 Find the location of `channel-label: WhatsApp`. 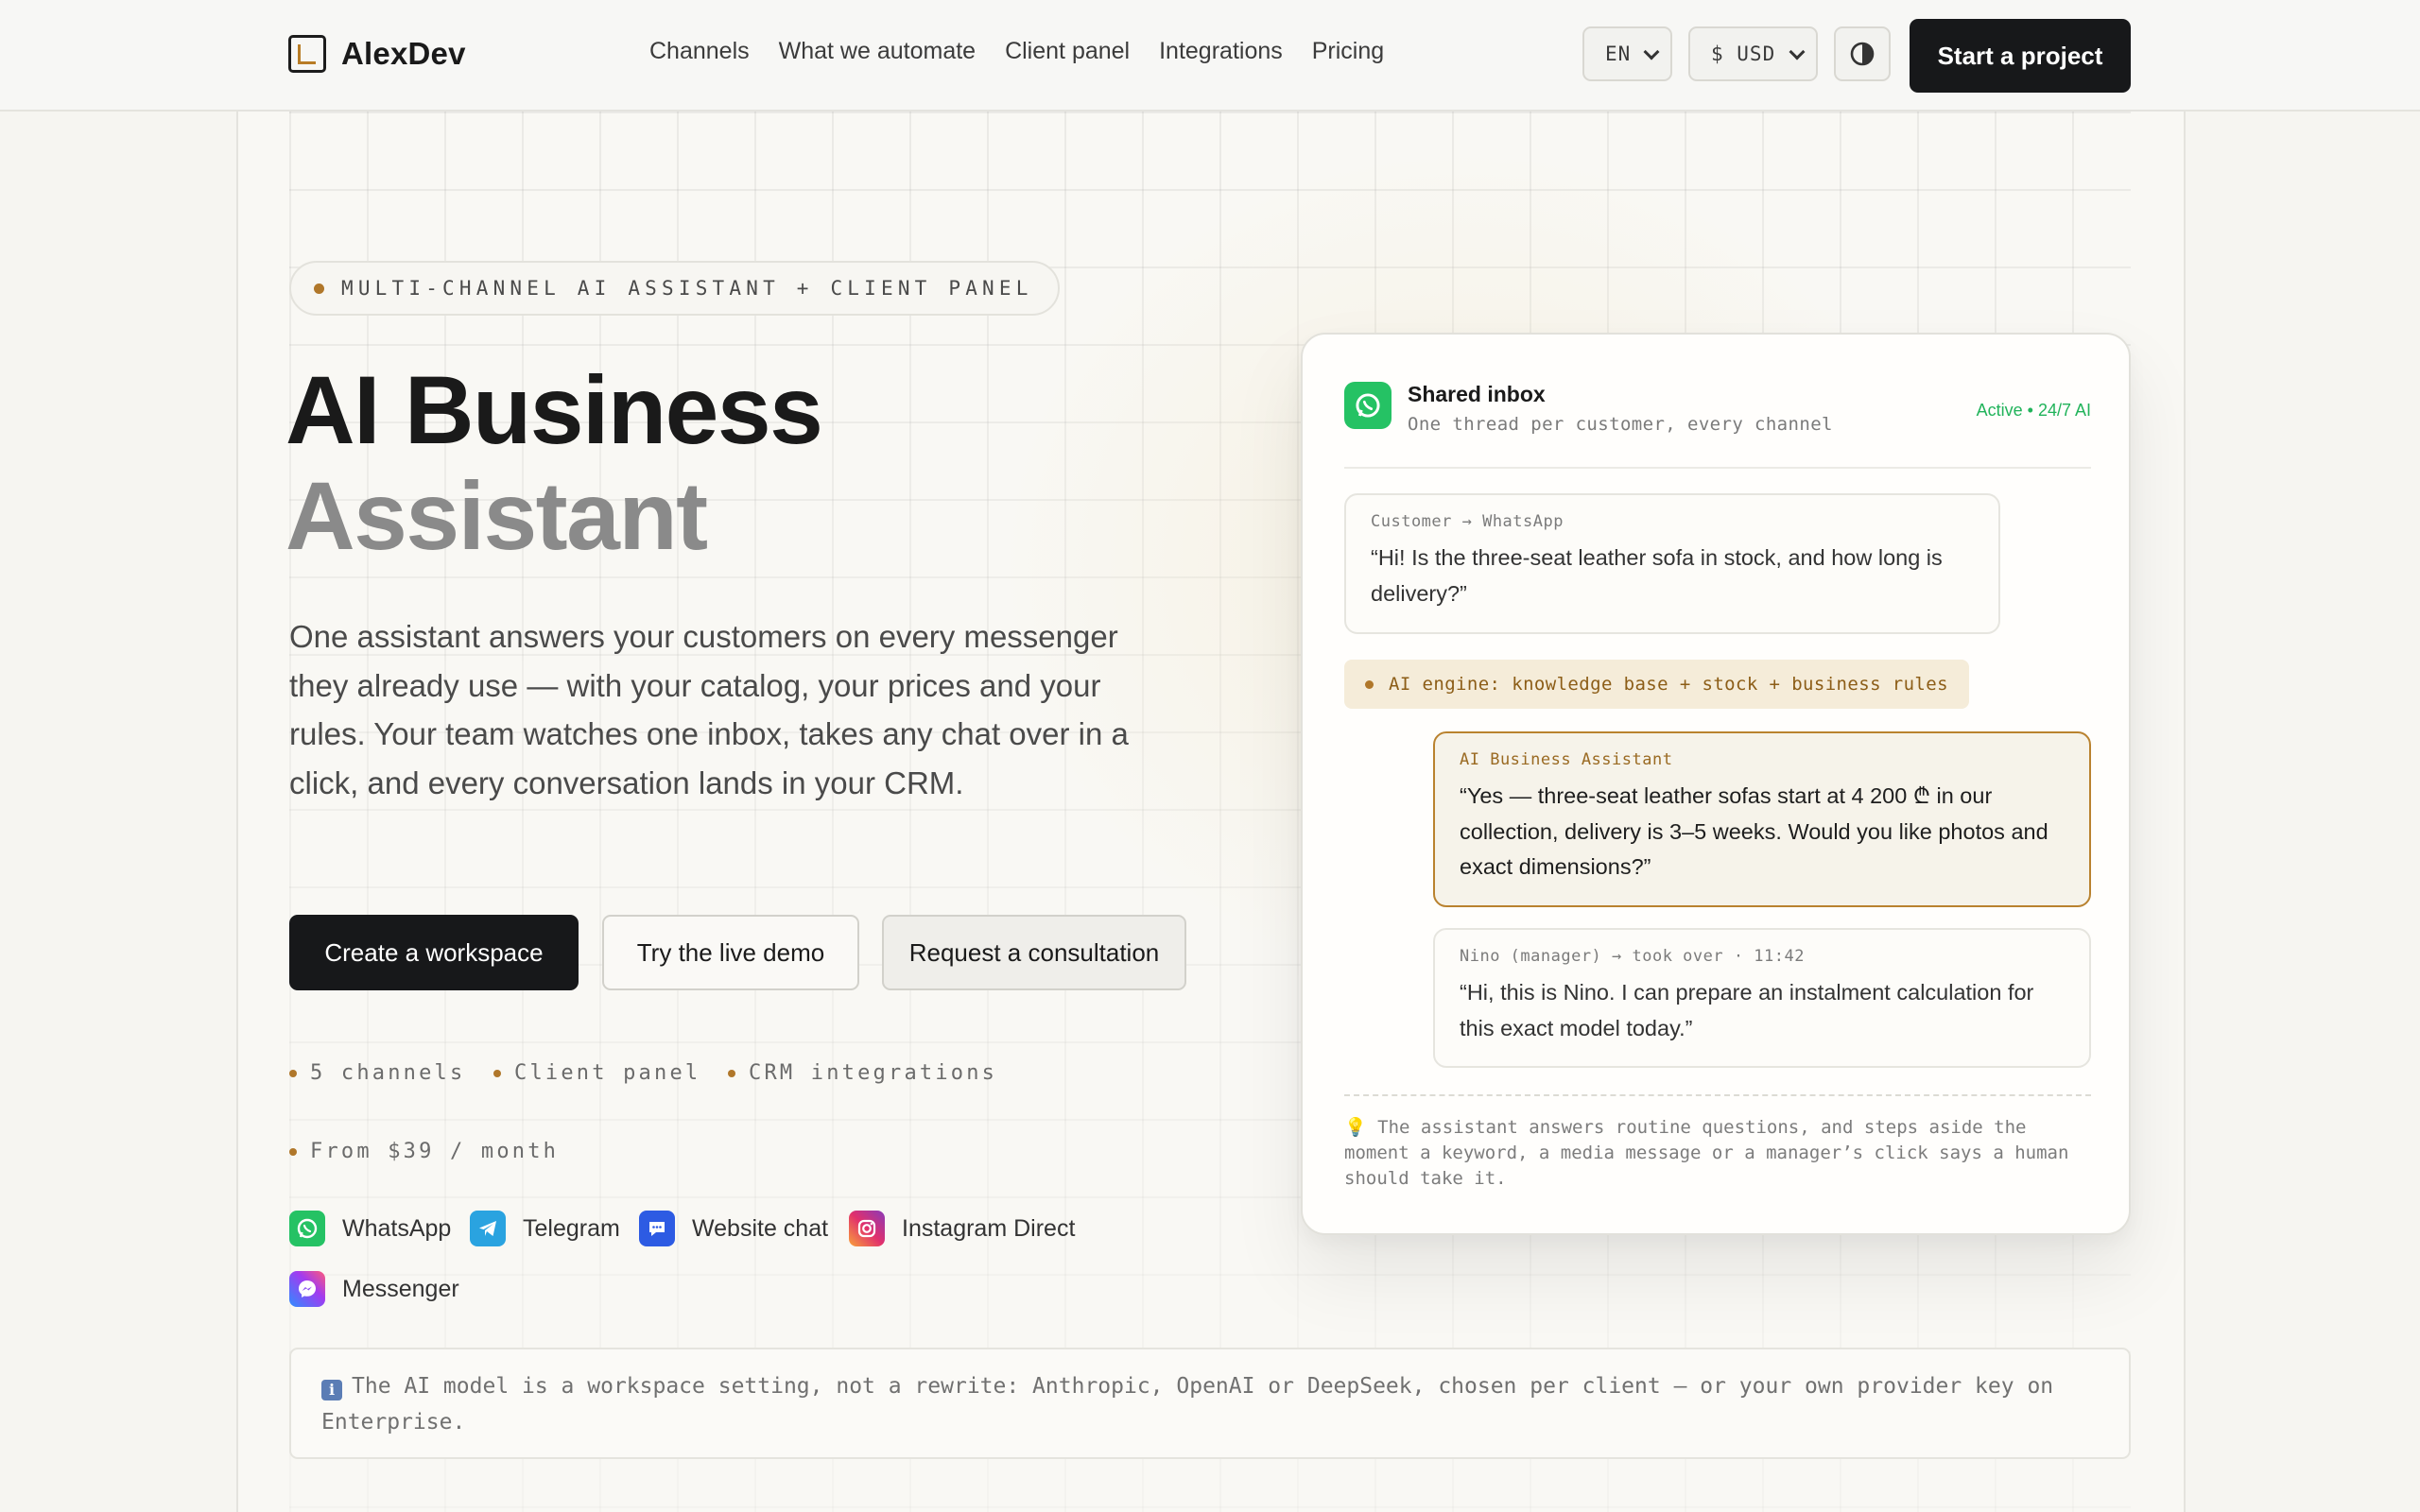

channel-label: WhatsApp is located at coordinates (397, 1228).